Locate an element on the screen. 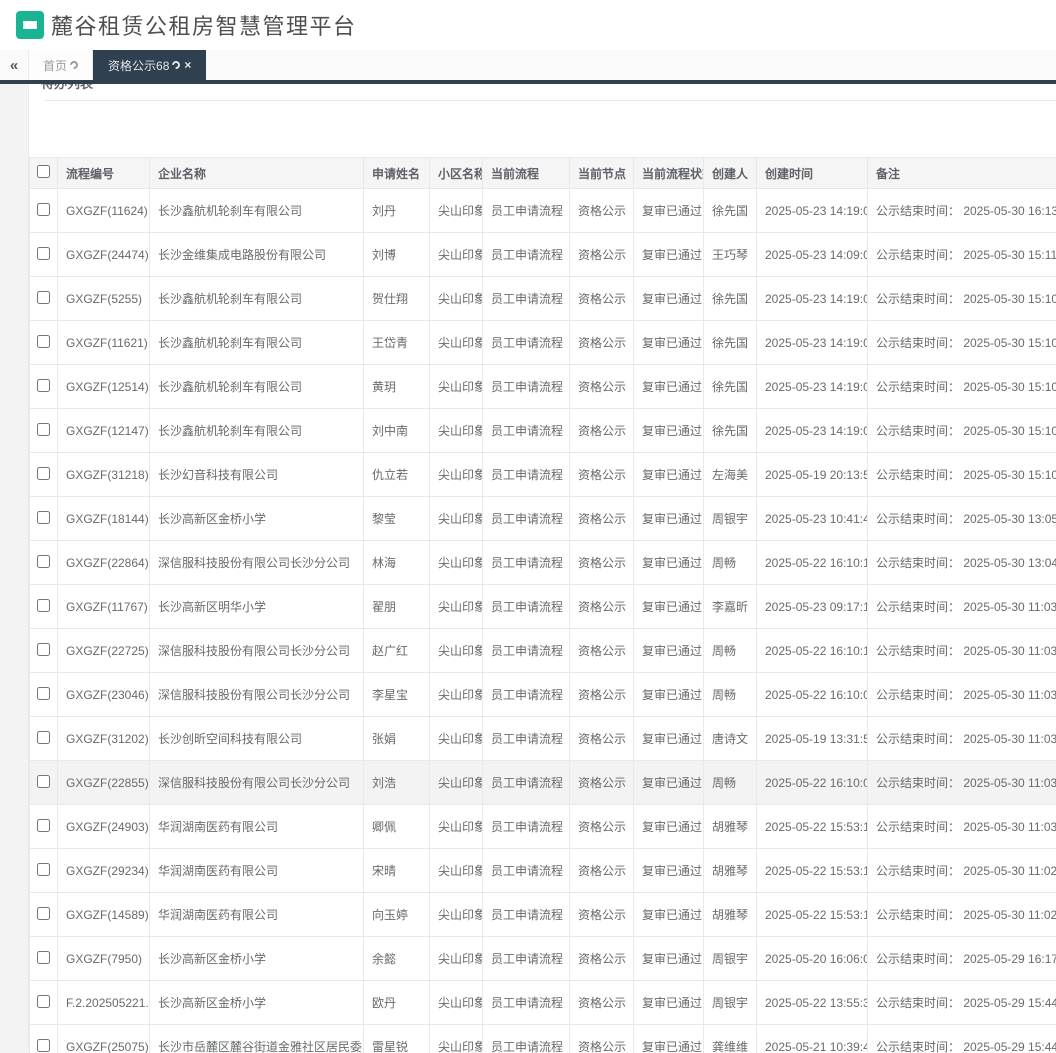 The height and width of the screenshot is (1053, 1056). cell-applicant: 仇立若 is located at coordinates (396, 474).